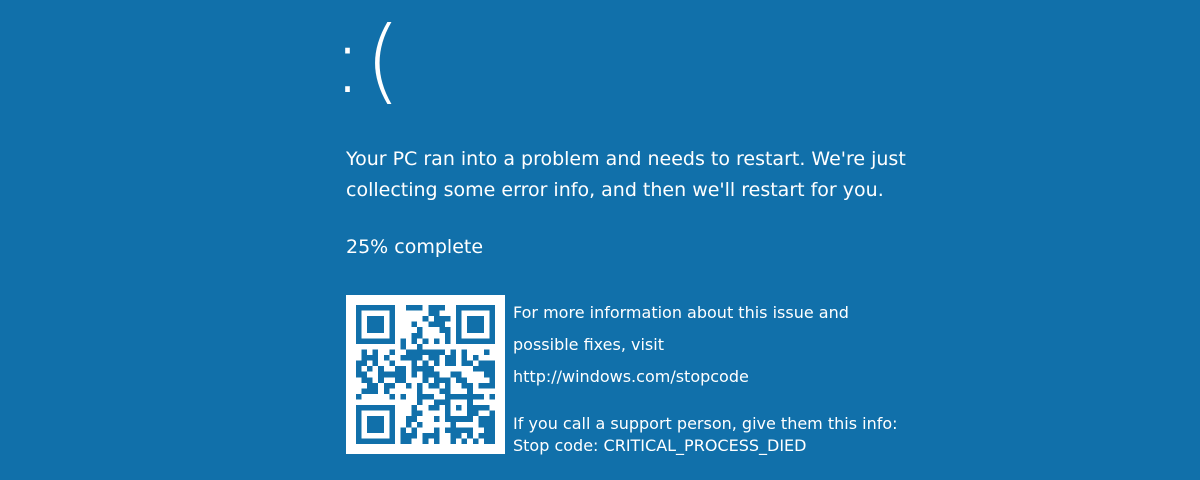 Image resolution: width=1200 pixels, height=480 pixels. I want to click on qr-code-icon, so click(425, 374).